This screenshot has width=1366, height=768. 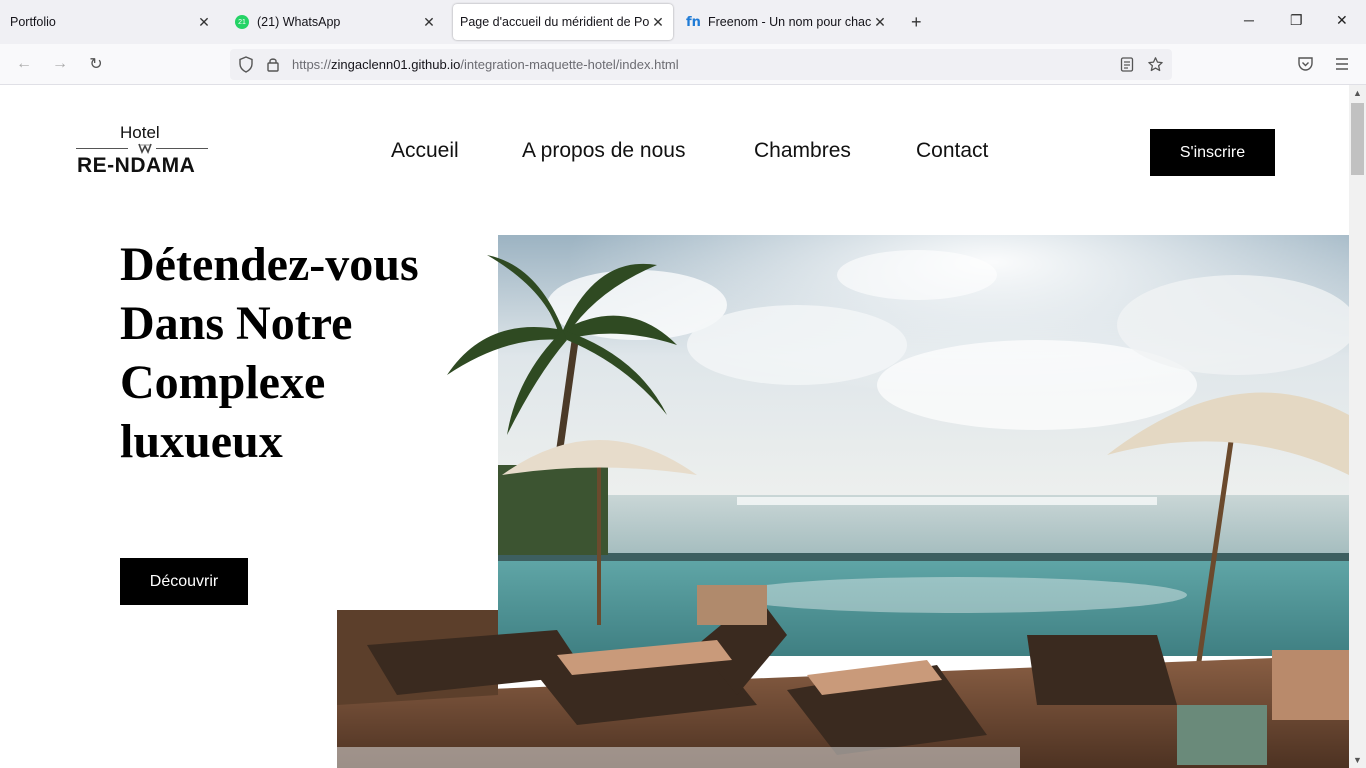 What do you see at coordinates (96, 64) in the screenshot?
I see `reload-icon: ↻` at bounding box center [96, 64].